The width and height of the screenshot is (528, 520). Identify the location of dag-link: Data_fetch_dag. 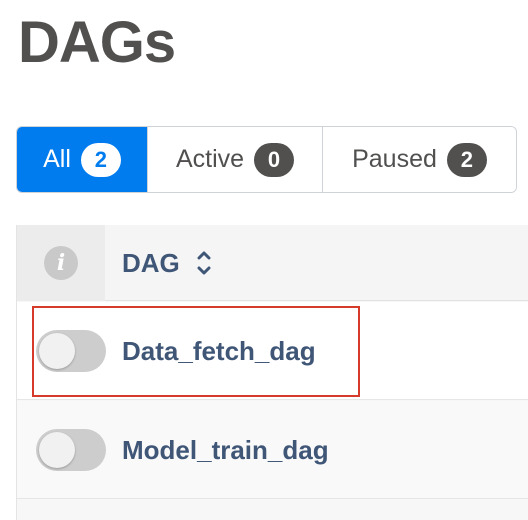
(219, 351).